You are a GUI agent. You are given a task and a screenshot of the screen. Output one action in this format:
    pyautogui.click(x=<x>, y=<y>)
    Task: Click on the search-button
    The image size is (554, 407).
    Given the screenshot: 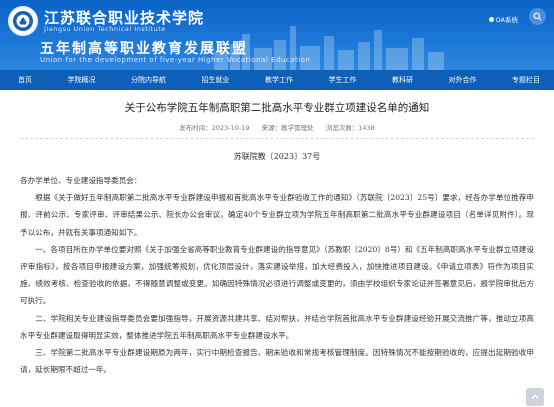 What is the action you would take?
    pyautogui.click(x=537, y=16)
    